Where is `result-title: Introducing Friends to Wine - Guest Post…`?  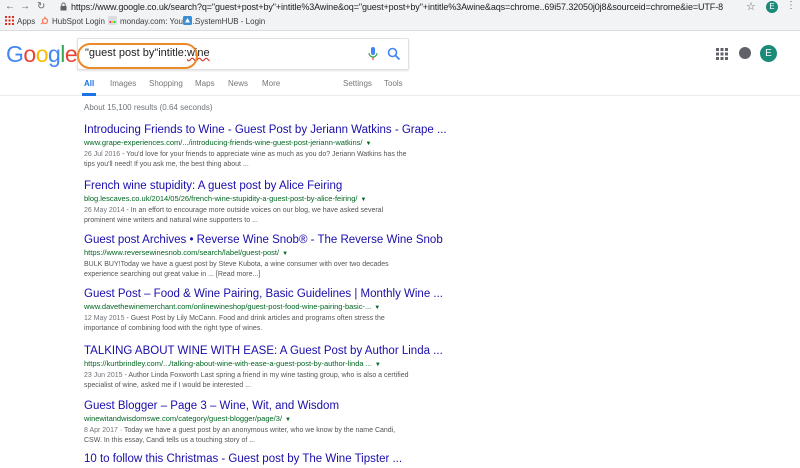 result-title: Introducing Friends to Wine - Guest Post… is located at coordinates (265, 130).